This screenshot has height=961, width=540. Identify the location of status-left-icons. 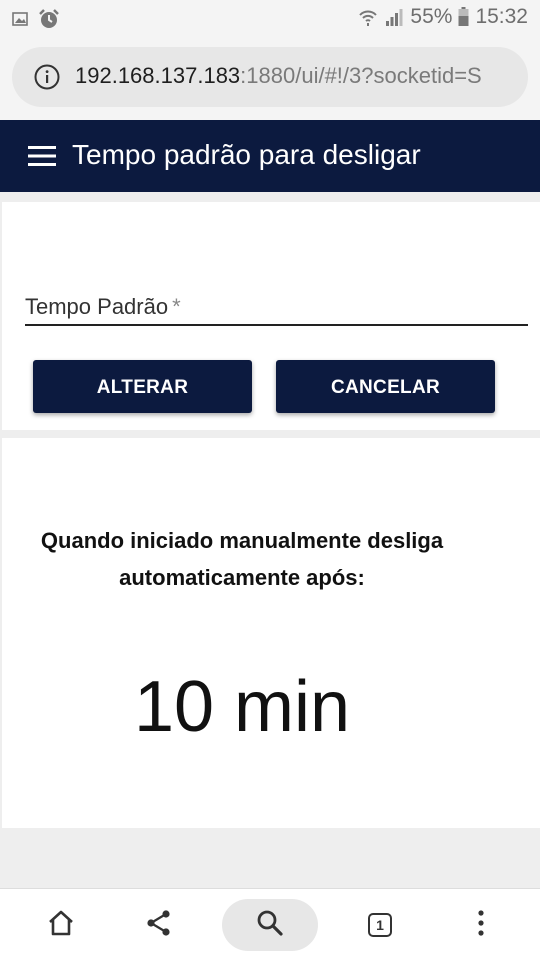
(36, 21).